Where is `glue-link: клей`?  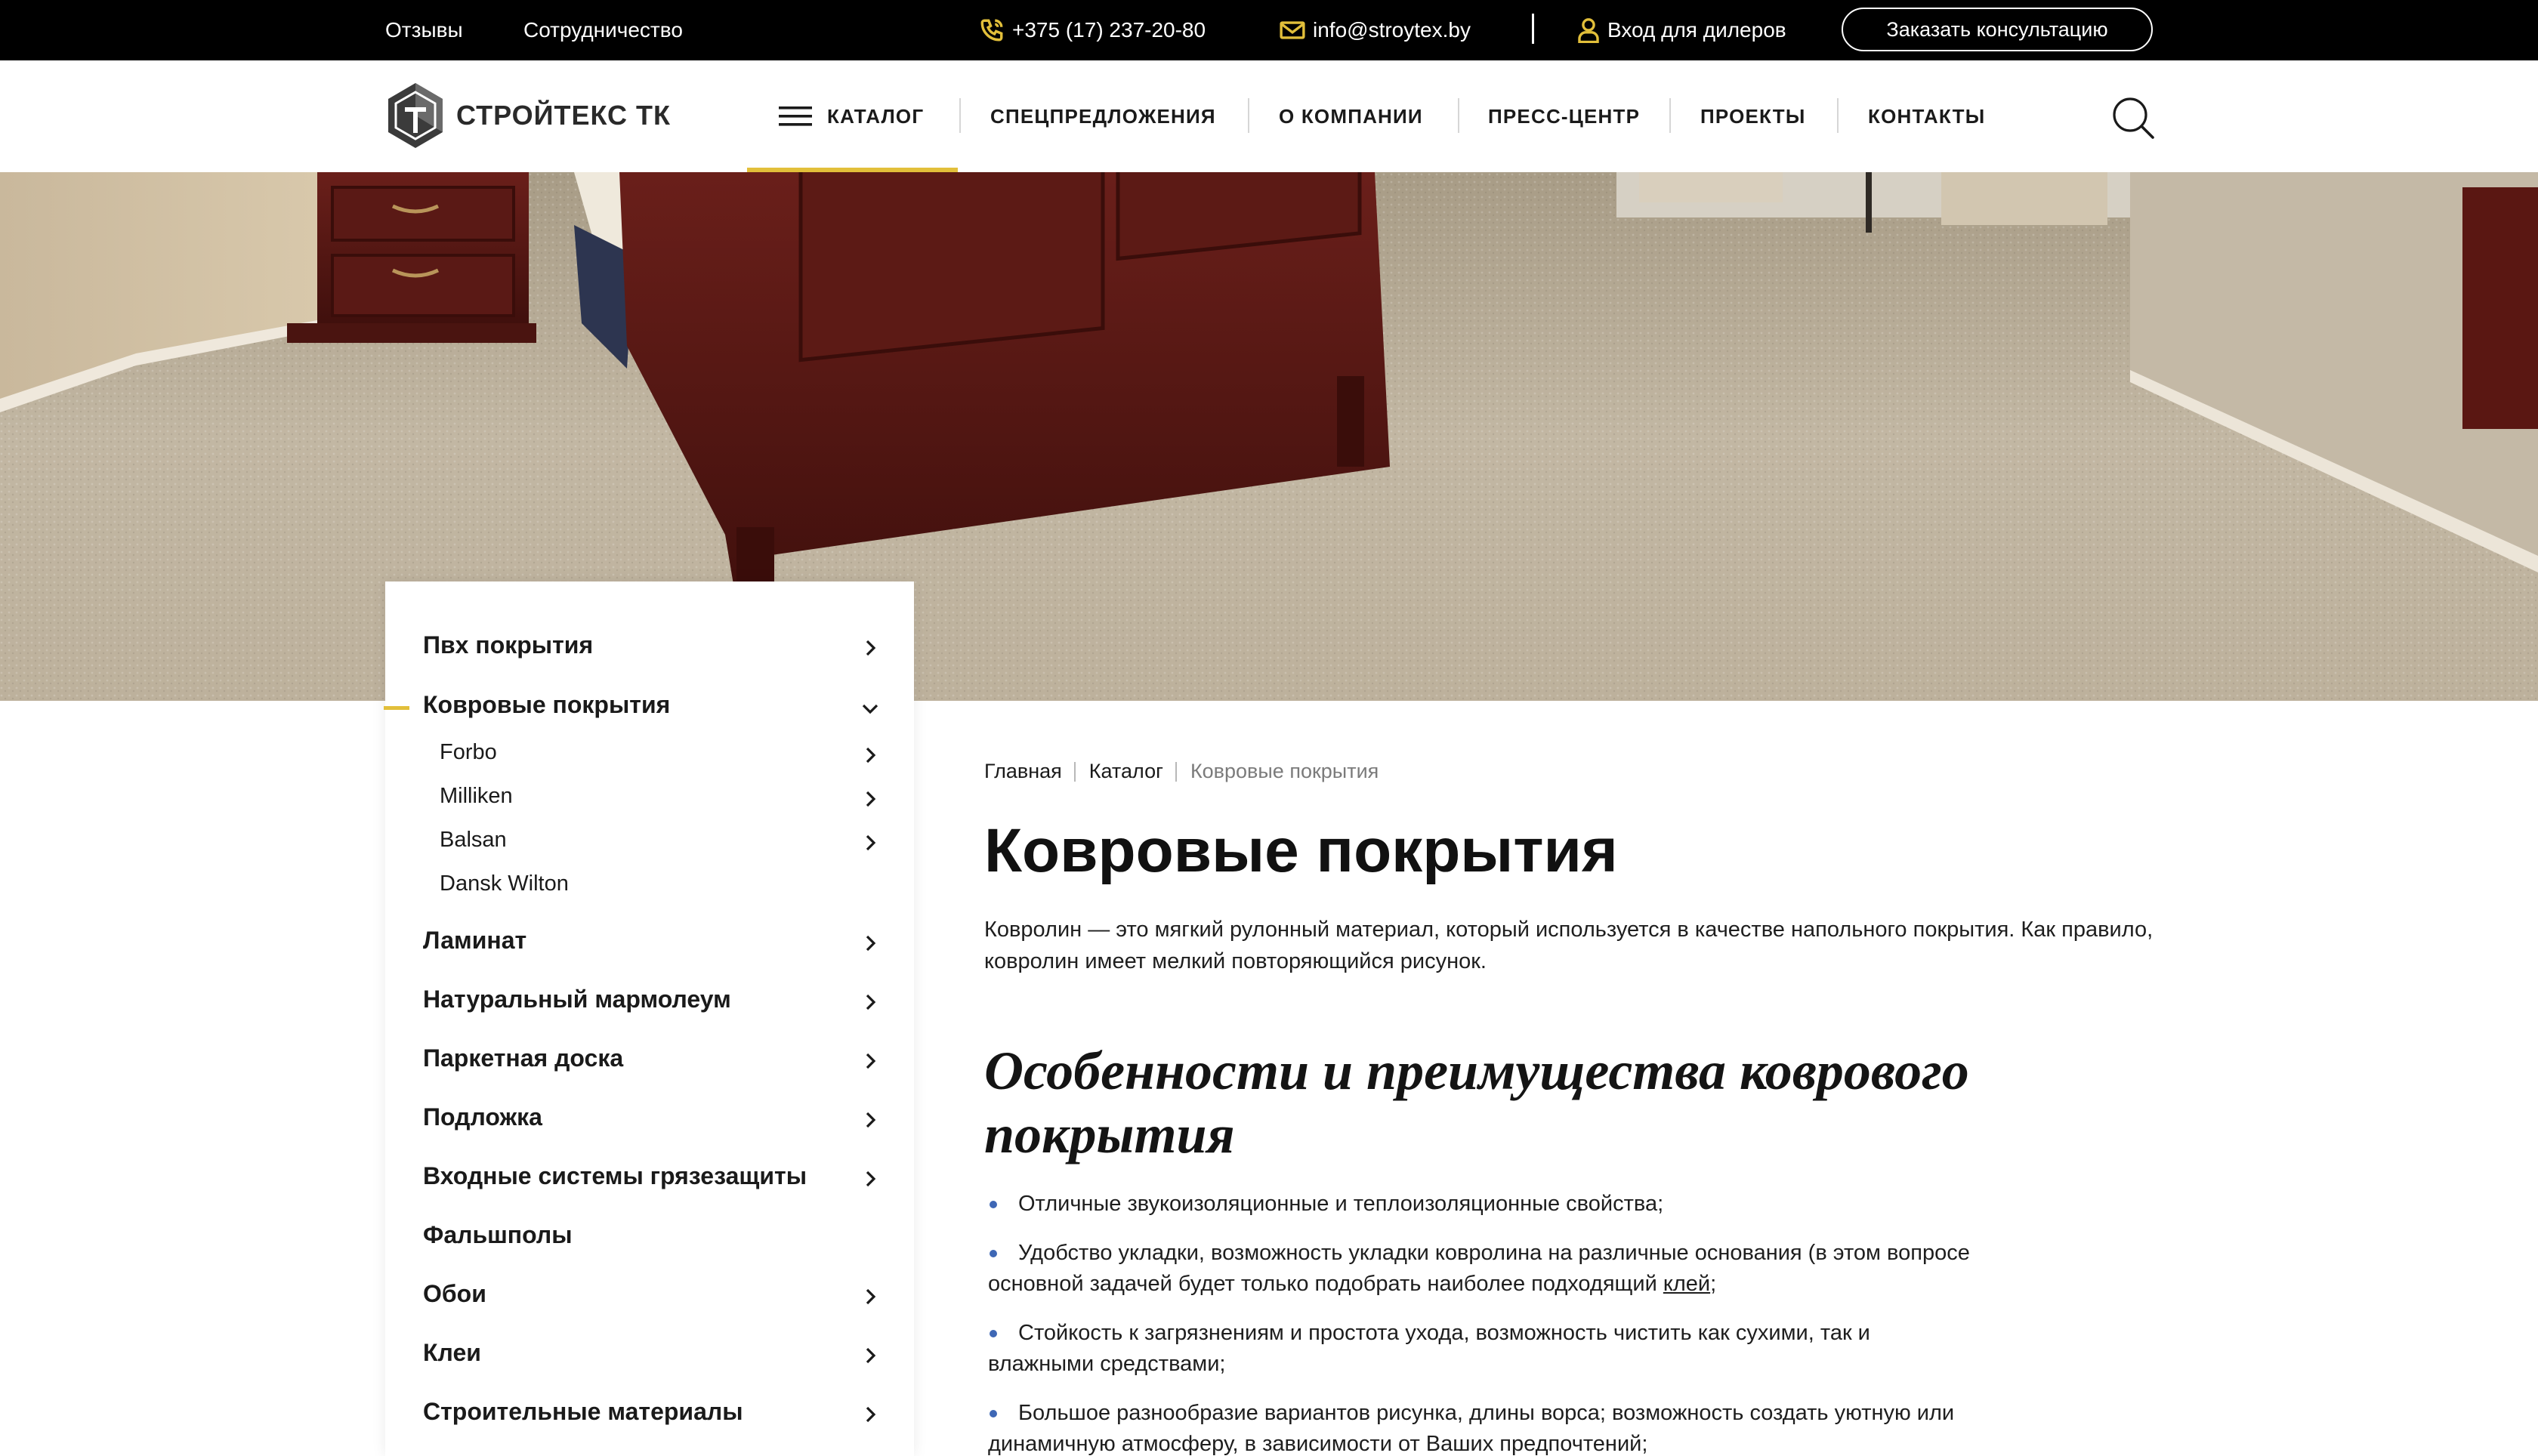
glue-link: клей is located at coordinates (1686, 1284).